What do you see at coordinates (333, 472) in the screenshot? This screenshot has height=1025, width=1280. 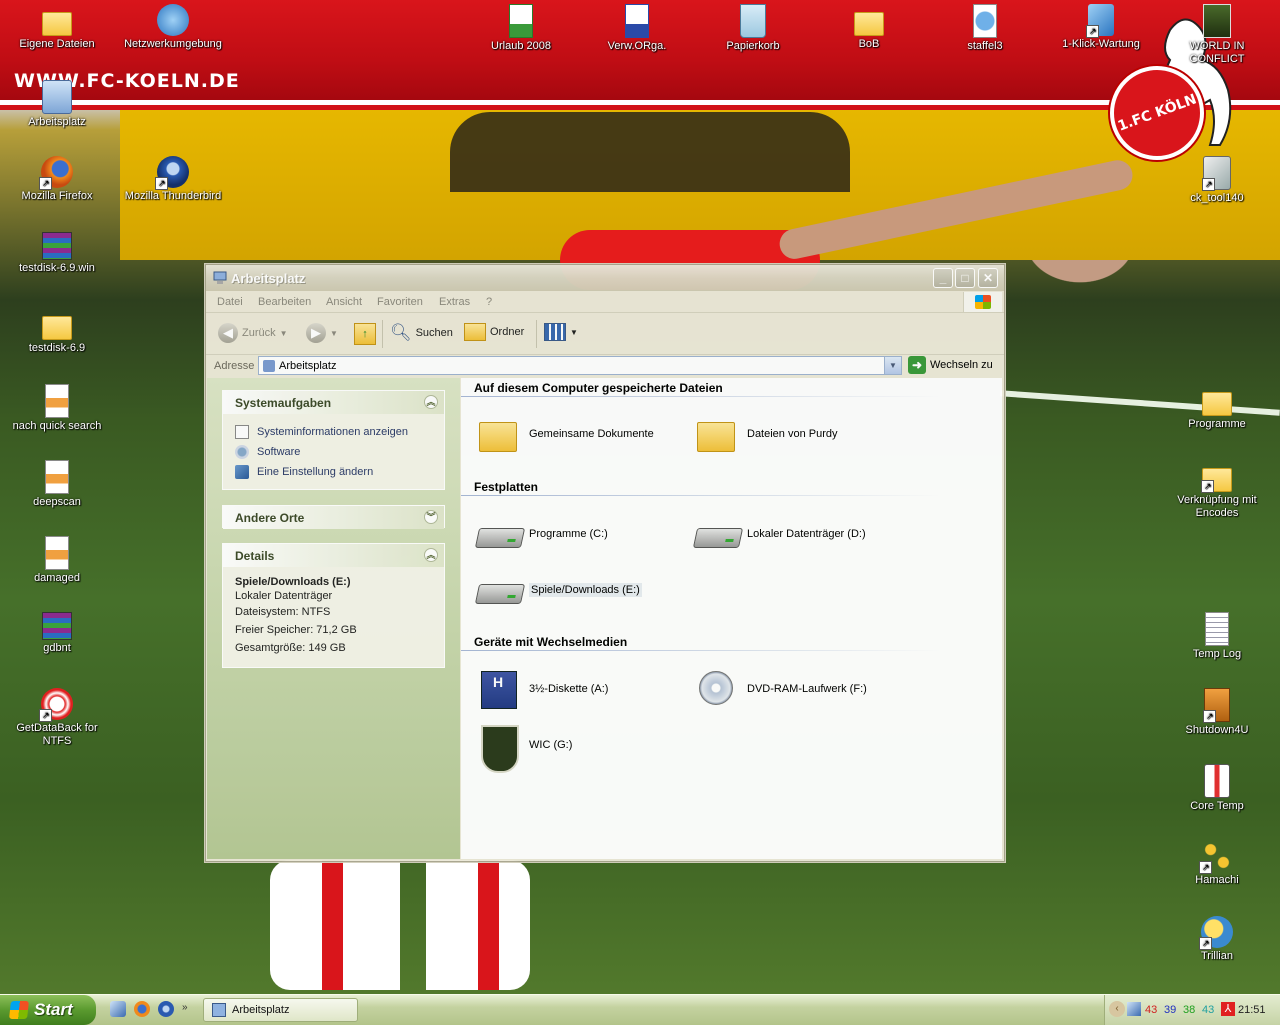 I see `task-change-setting: Eine Einstellung ändern` at bounding box center [333, 472].